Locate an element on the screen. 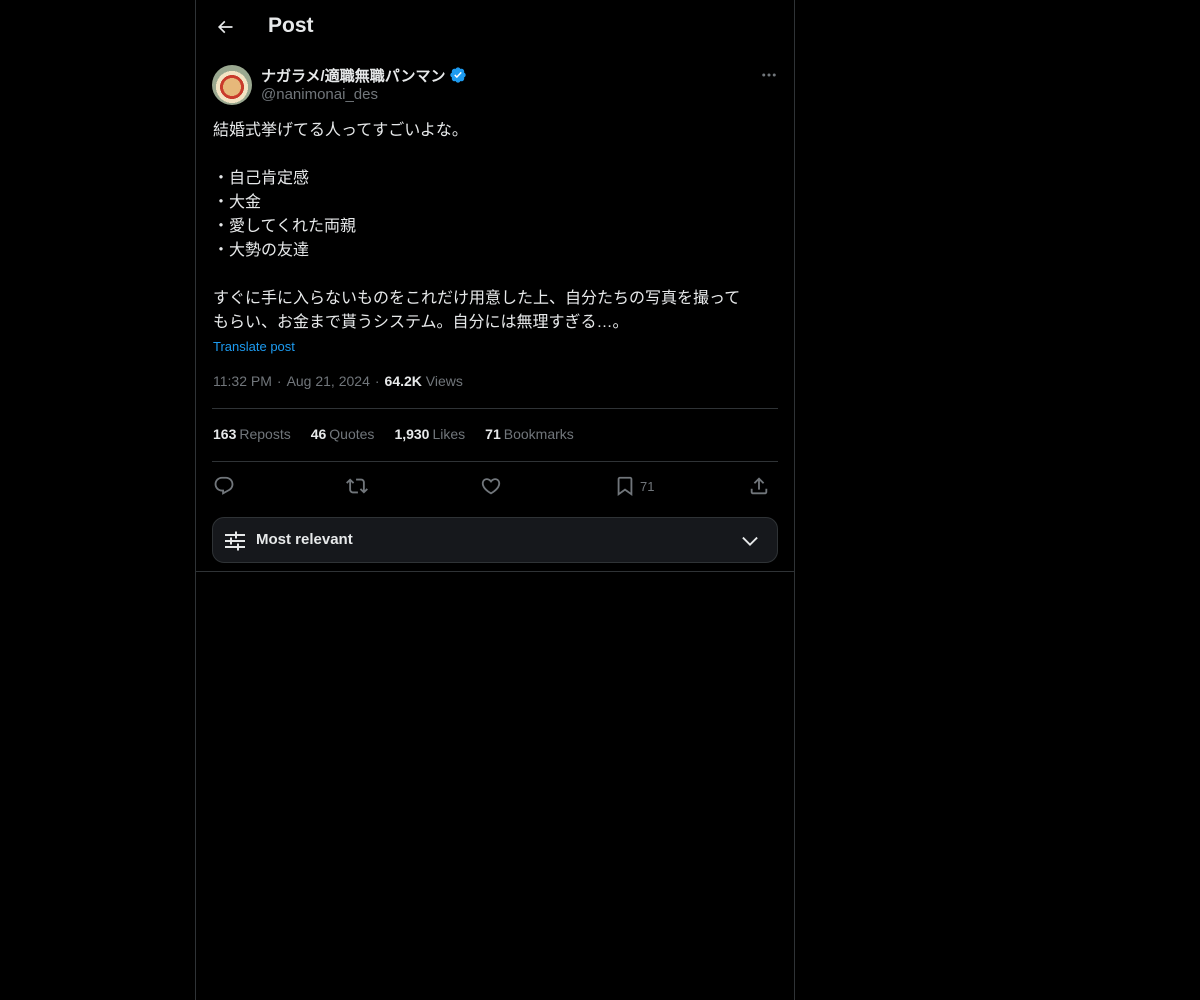 Image resolution: width=1200 pixels, height=1000 pixels. author-handle: @nanimonai_des is located at coordinates (319, 94).